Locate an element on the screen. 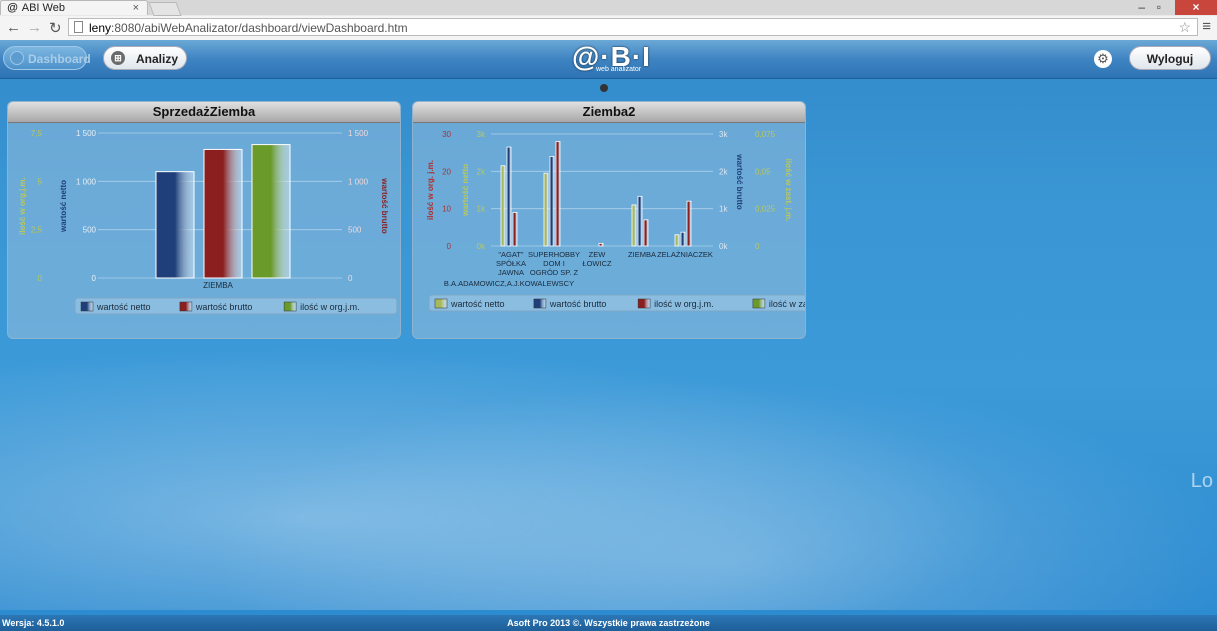  tab-close-icon: × is located at coordinates (136, 8).